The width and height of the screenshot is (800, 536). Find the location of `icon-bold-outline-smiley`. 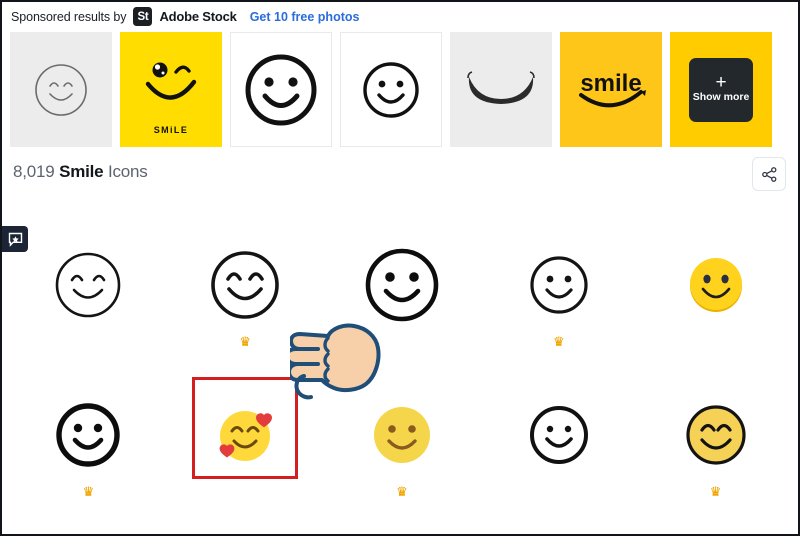

icon-bold-outline-smiley is located at coordinates (88, 435).